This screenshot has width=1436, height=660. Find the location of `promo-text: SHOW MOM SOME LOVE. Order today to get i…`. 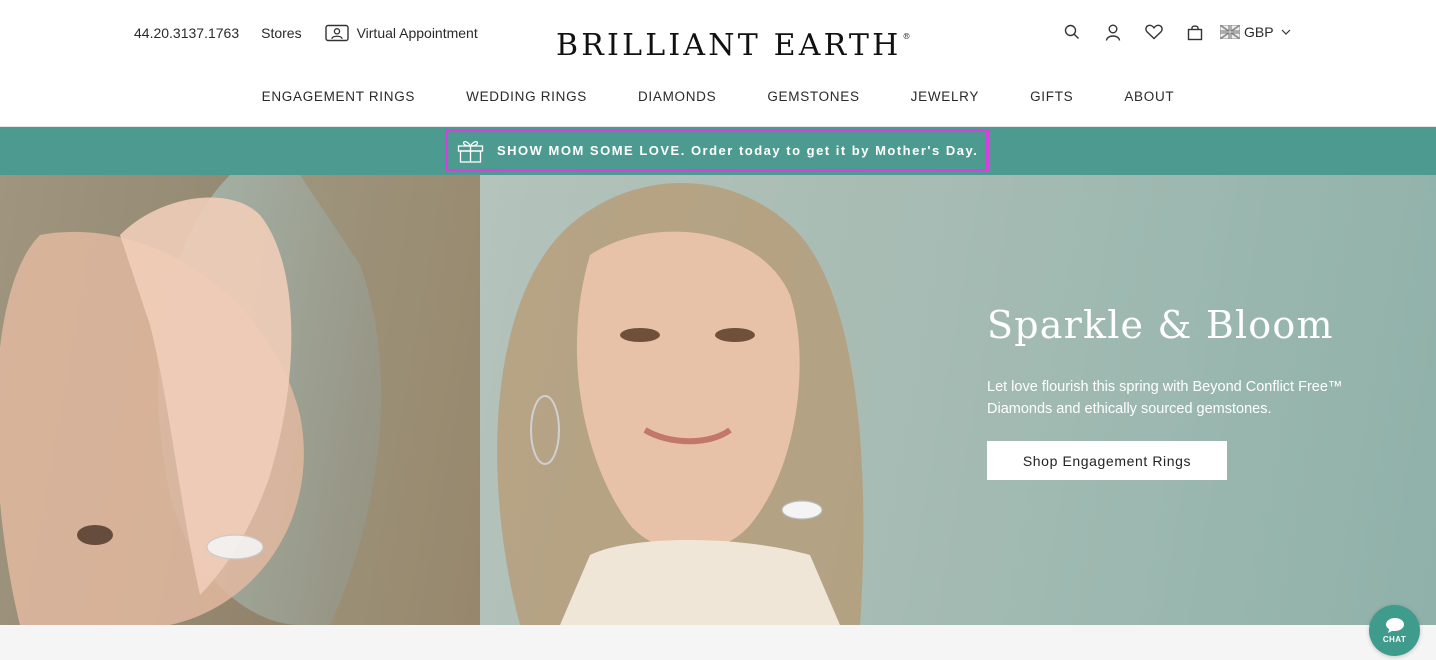

promo-text: SHOW MOM SOME LOVE. Order today to get i… is located at coordinates (738, 150).